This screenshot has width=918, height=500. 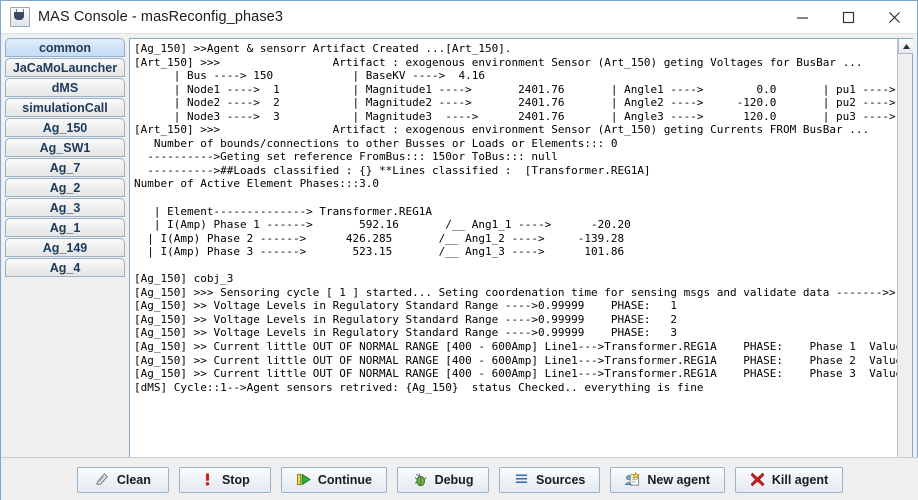 I want to click on exclamation-icon, so click(x=207, y=479).